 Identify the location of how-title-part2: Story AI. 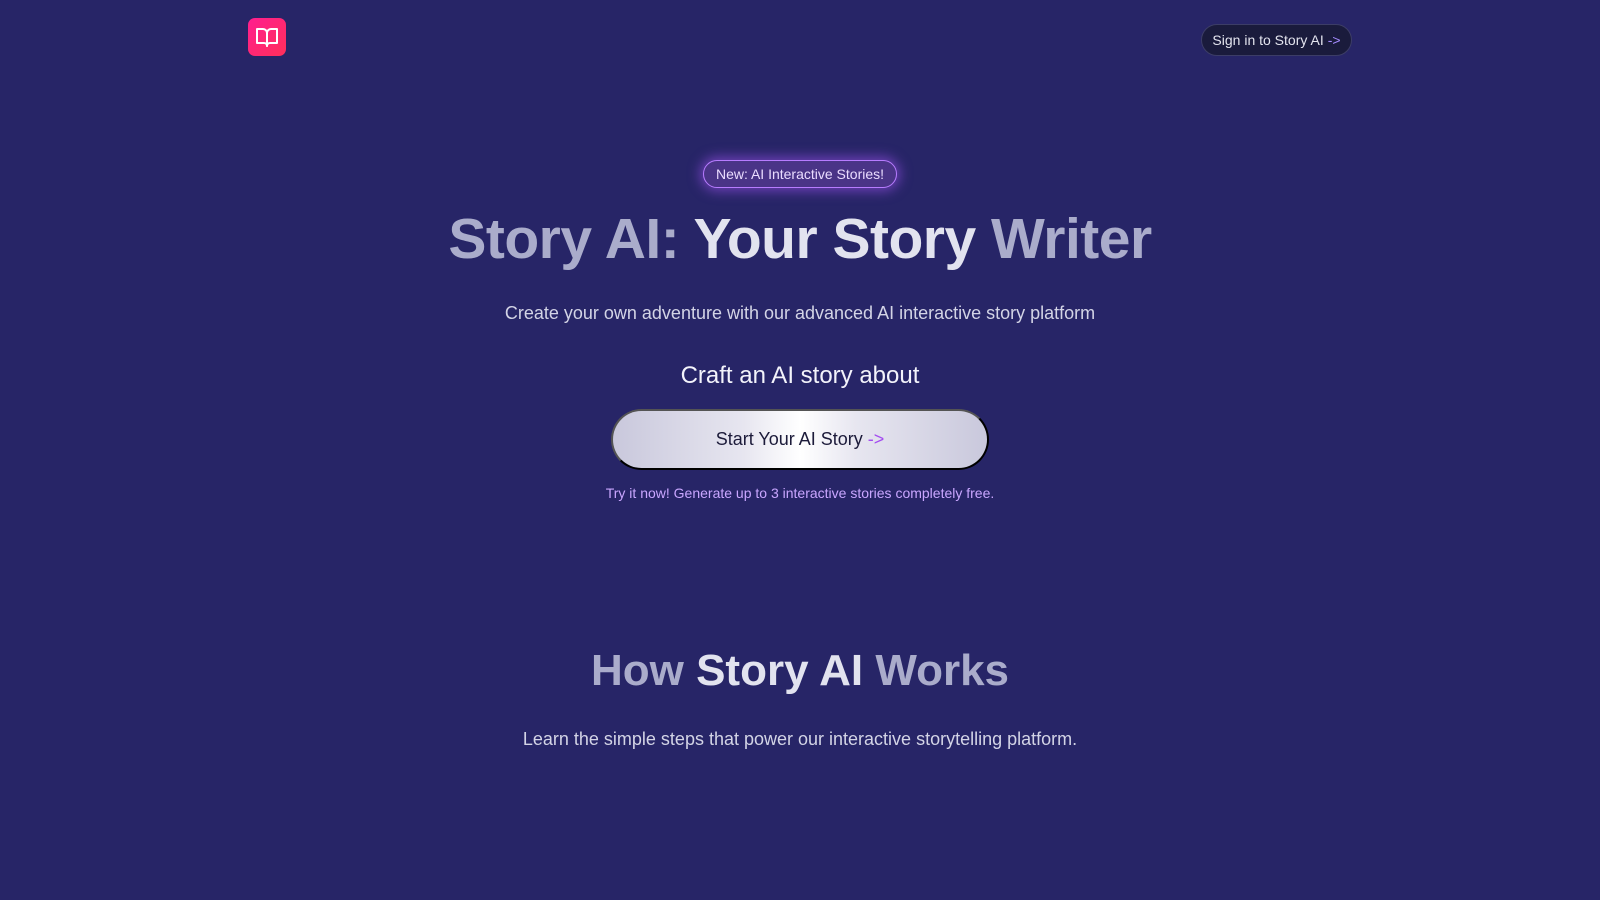
(780, 670).